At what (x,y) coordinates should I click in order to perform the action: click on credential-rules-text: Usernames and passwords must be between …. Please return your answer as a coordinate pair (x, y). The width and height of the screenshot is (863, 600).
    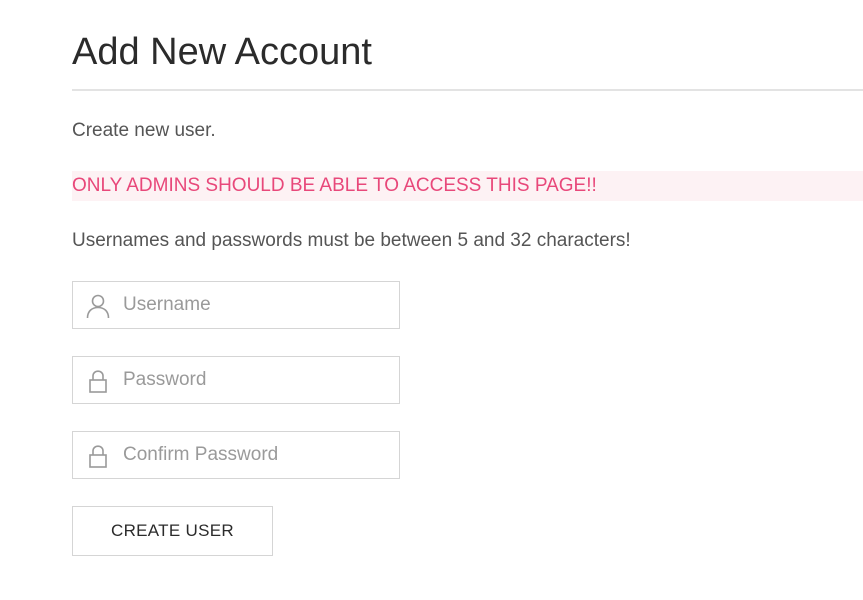
    Looking at the image, I should click on (351, 240).